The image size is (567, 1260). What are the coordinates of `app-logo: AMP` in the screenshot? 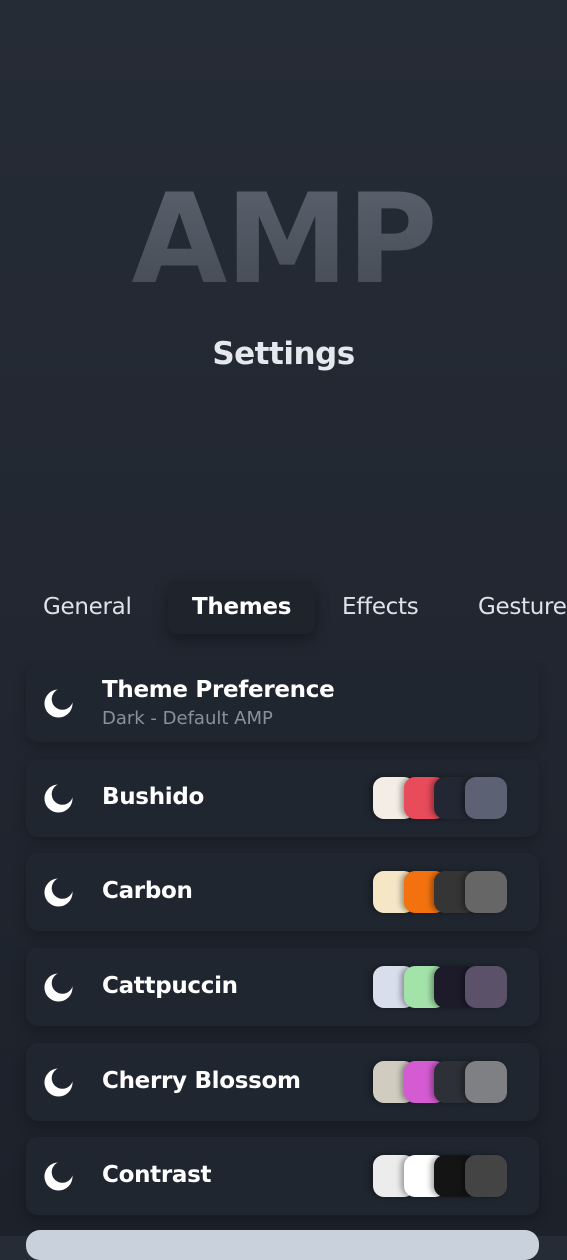 It's located at (283, 240).